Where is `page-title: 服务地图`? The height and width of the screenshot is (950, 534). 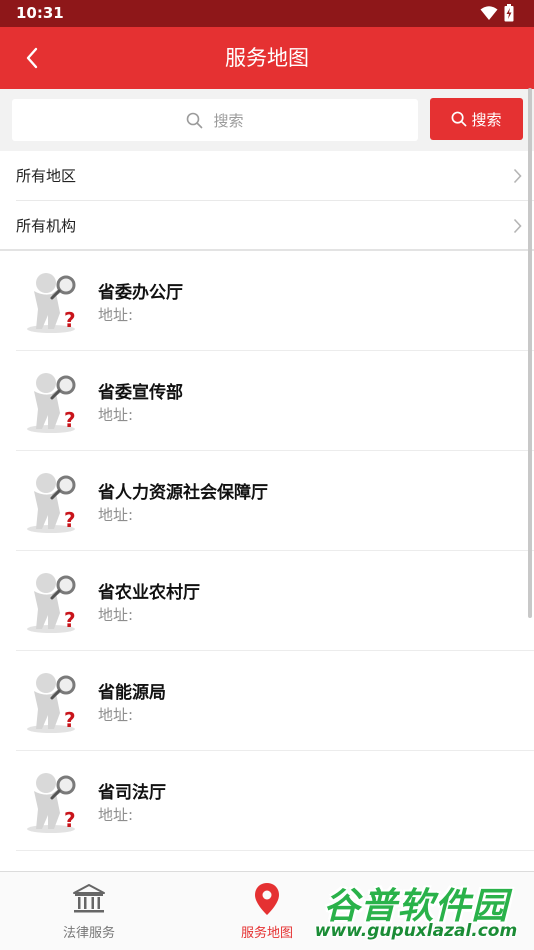
page-title: 服务地图 is located at coordinates (267, 58).